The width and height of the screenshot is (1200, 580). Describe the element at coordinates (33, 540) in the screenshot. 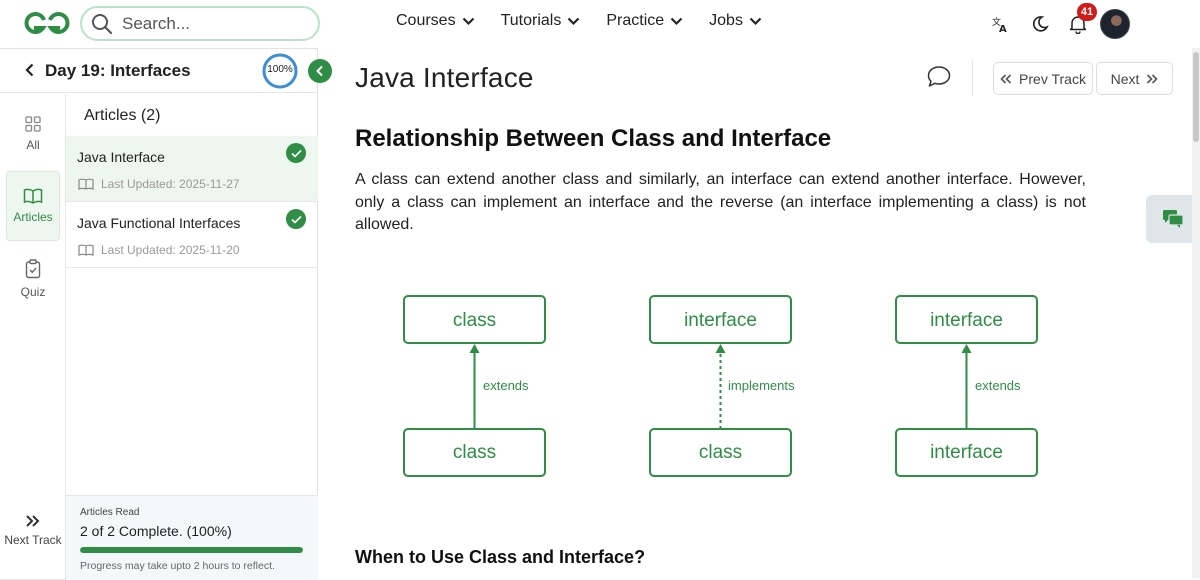

I see `next-track-label: Next Track` at that location.